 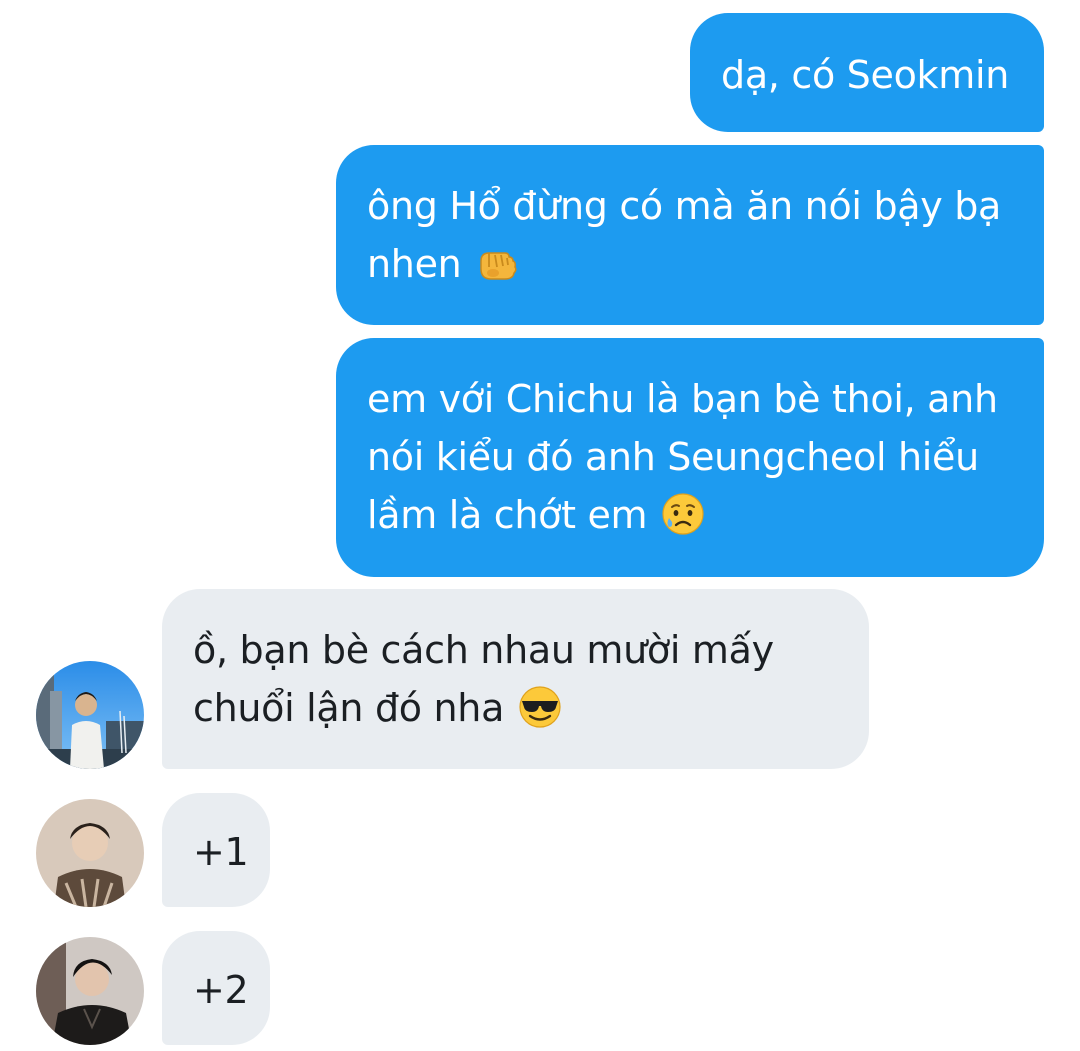 What do you see at coordinates (683, 514) in the screenshot?
I see `sad-but-relieved-face-icon` at bounding box center [683, 514].